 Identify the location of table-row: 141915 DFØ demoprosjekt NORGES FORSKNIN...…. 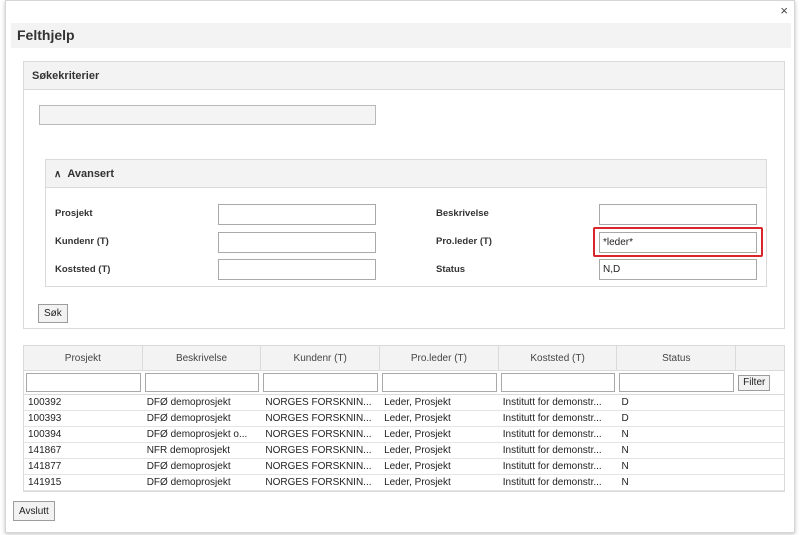
(404, 483).